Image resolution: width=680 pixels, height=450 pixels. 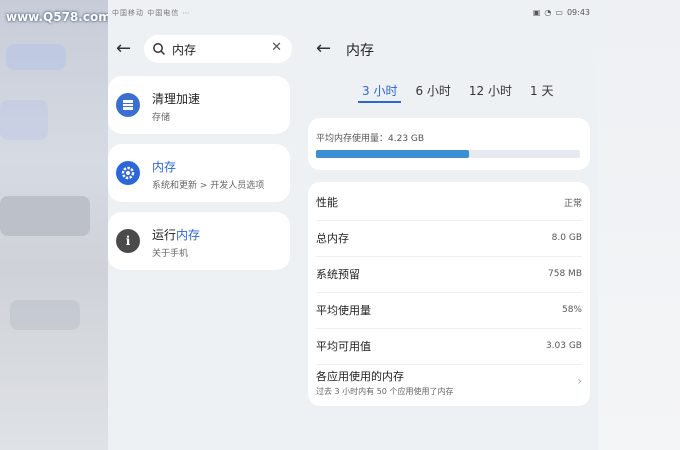 What do you see at coordinates (338, 274) in the screenshot?
I see `stat-label: 系统预留` at bounding box center [338, 274].